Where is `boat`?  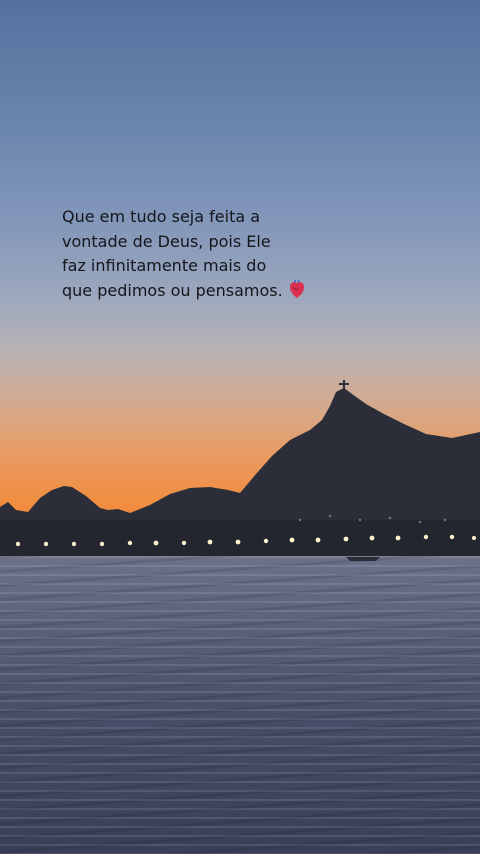
boat is located at coordinates (363, 559).